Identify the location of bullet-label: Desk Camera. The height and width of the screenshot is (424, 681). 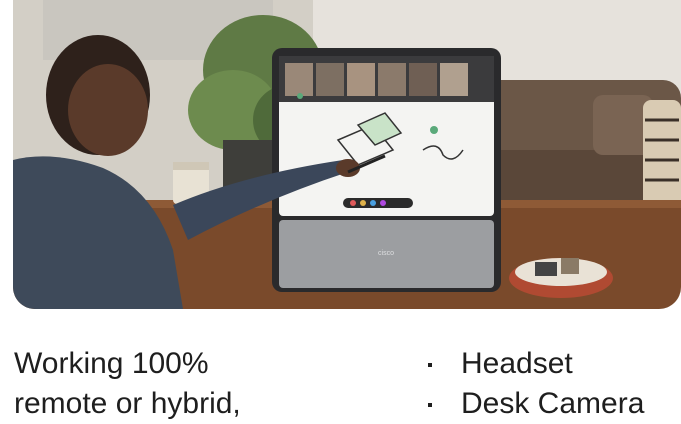
(553, 403).